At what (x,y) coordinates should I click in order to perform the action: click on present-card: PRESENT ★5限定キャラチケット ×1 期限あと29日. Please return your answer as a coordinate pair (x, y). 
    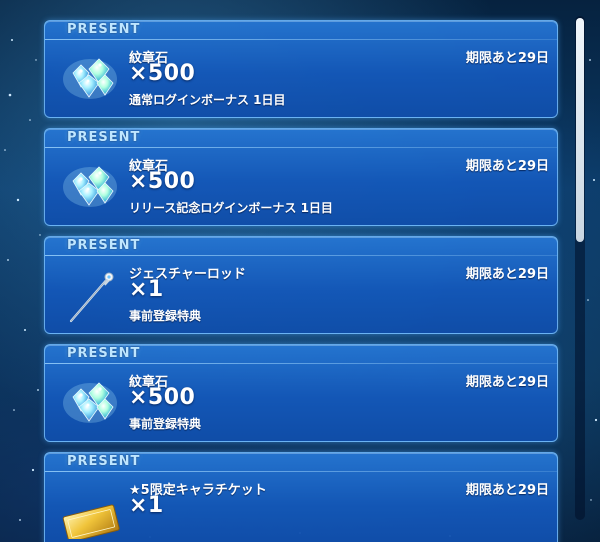
    Looking at the image, I should click on (301, 497).